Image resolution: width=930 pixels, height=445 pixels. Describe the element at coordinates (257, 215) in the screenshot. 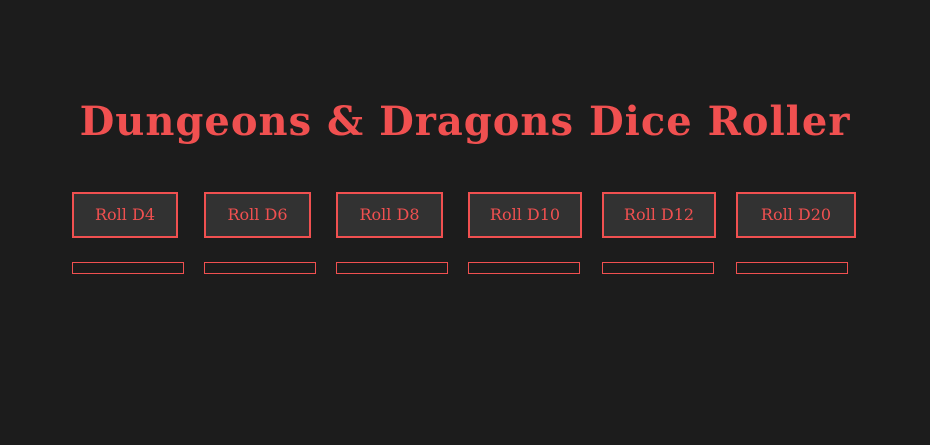

I see `roll-d6-button: Roll D6` at that location.